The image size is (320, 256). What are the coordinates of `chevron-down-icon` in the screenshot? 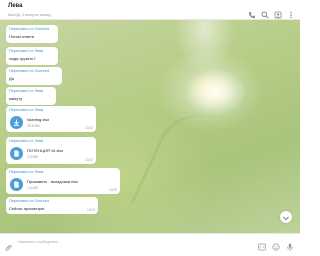 It's located at (286, 218).